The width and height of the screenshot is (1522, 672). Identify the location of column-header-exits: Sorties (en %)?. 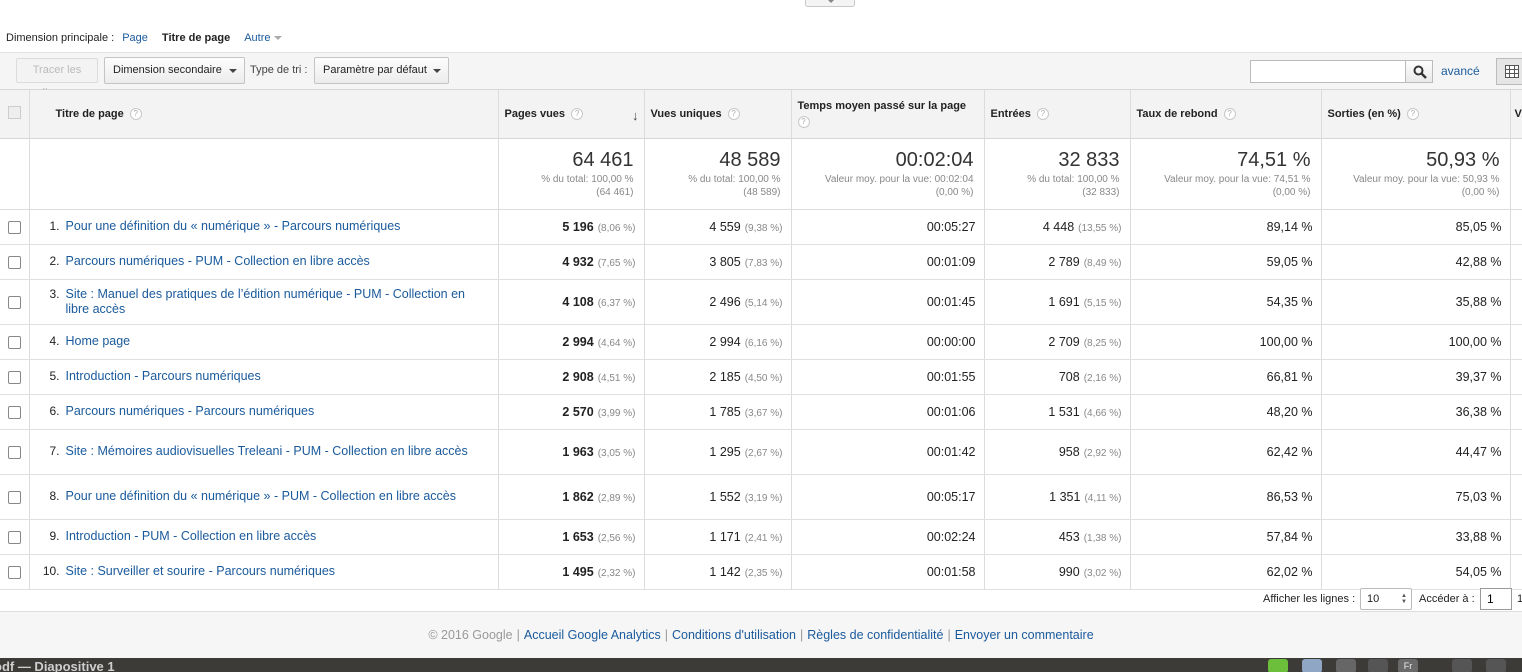
(1416, 114).